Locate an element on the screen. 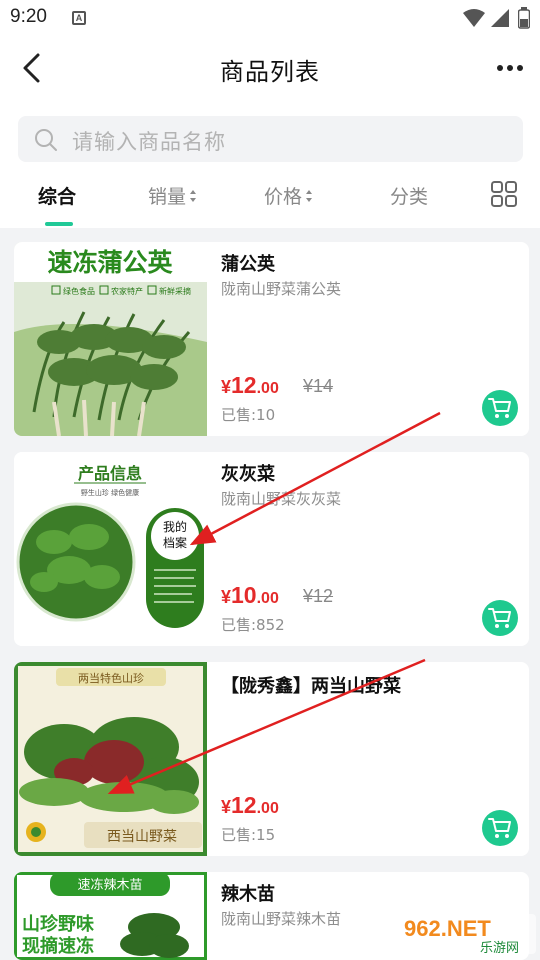  original-price: ¥14 is located at coordinates (318, 386).